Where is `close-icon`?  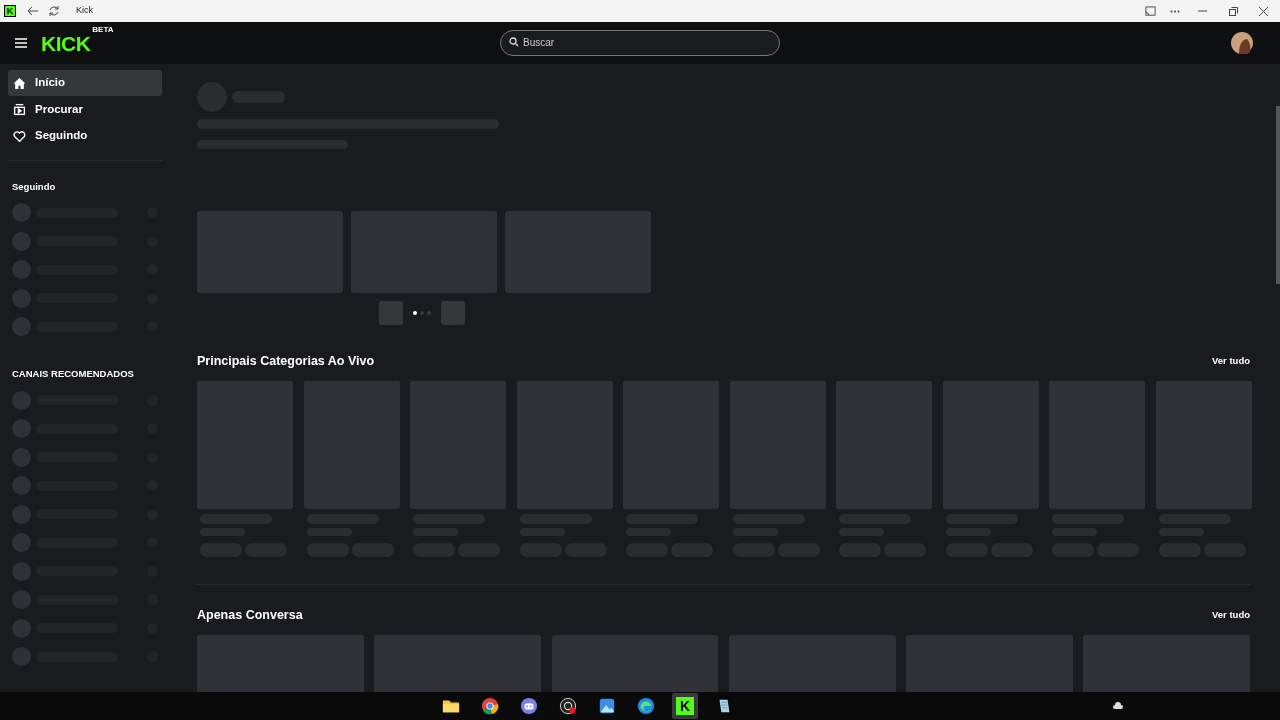
close-icon is located at coordinates (1263, 11).